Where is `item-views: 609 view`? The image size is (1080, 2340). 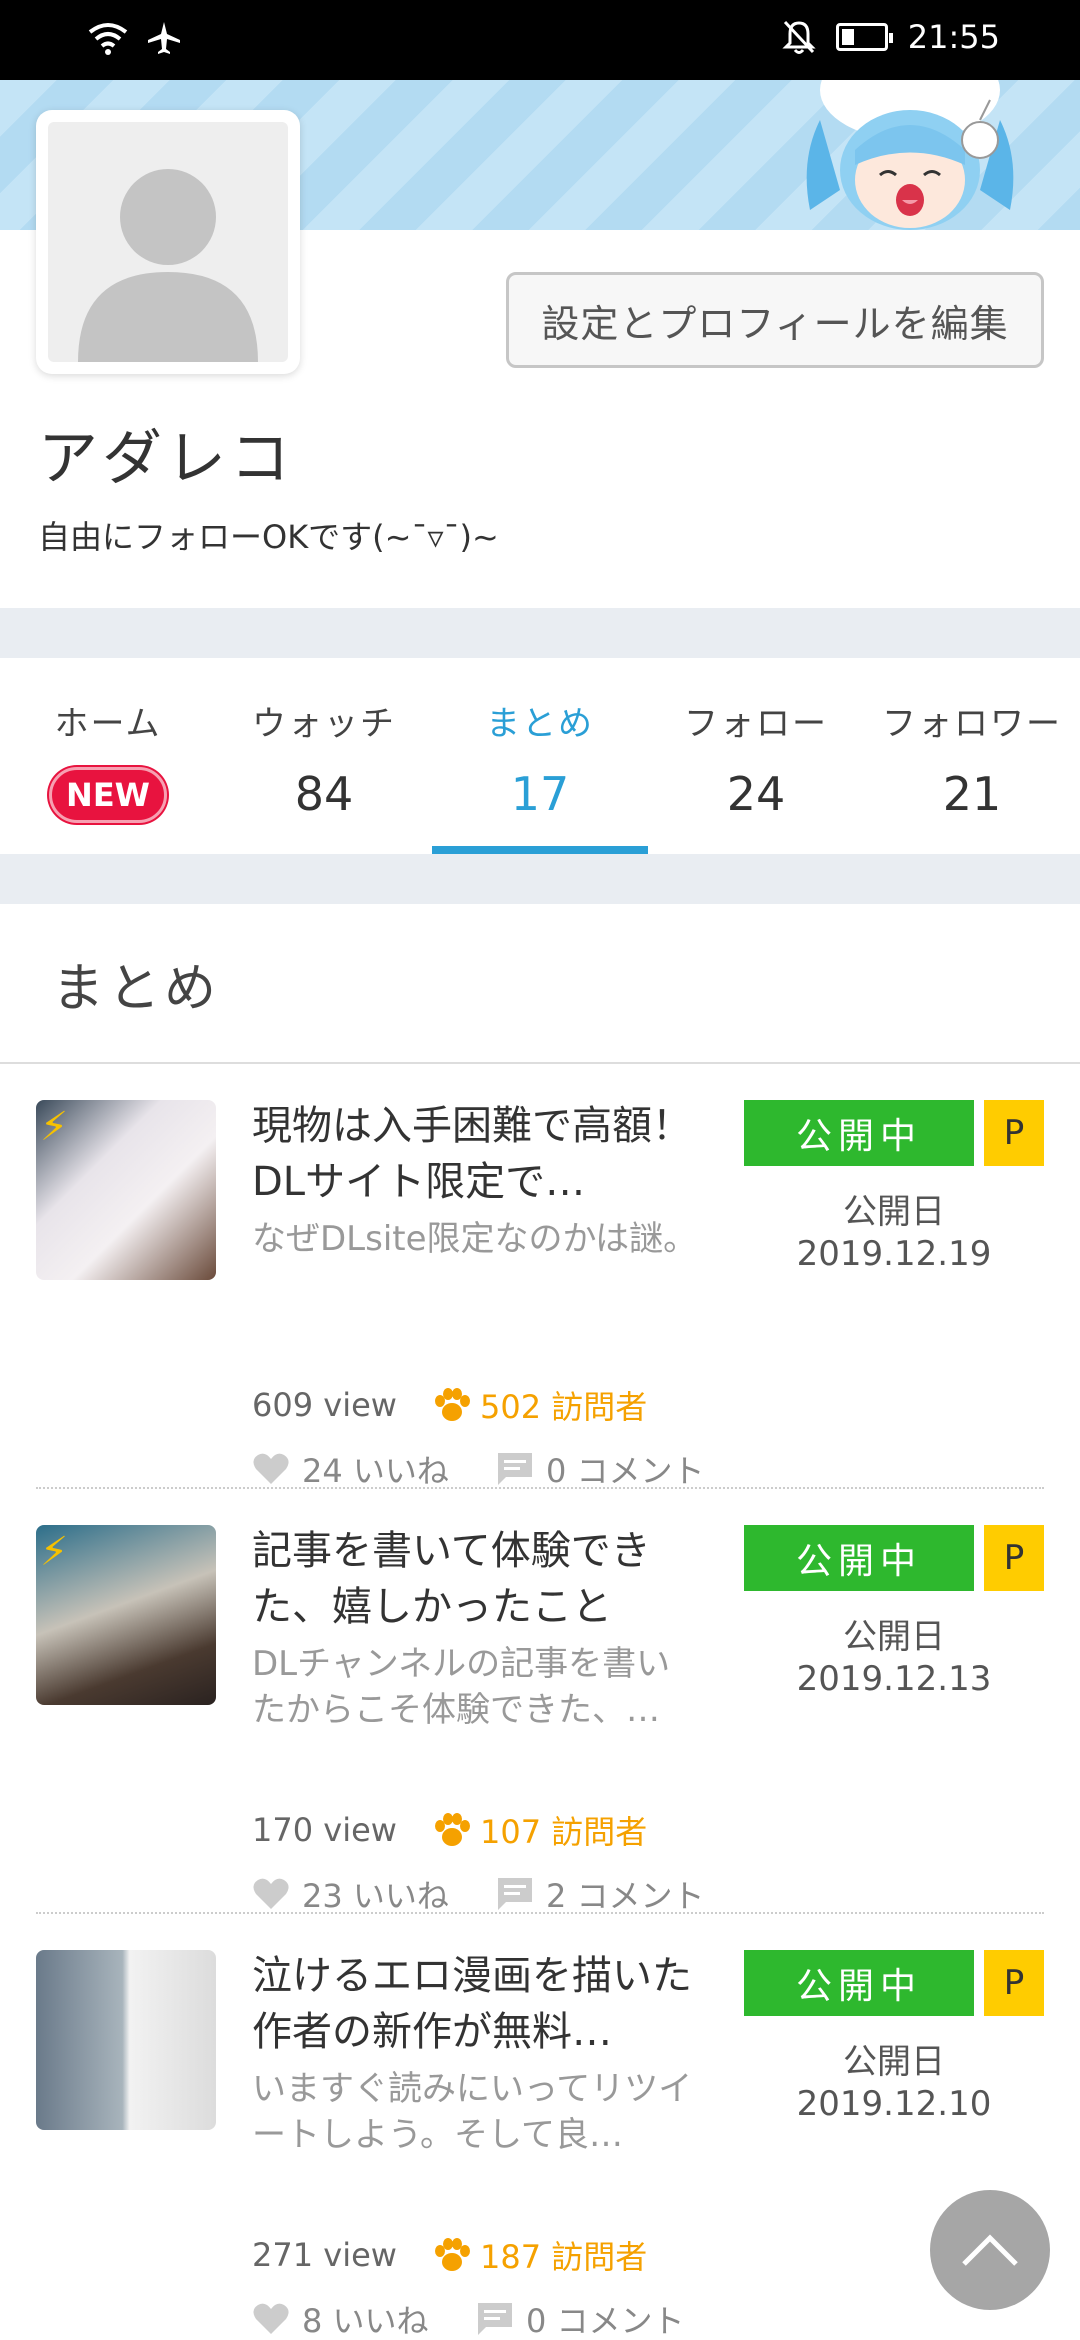
item-views: 609 view is located at coordinates (324, 1405).